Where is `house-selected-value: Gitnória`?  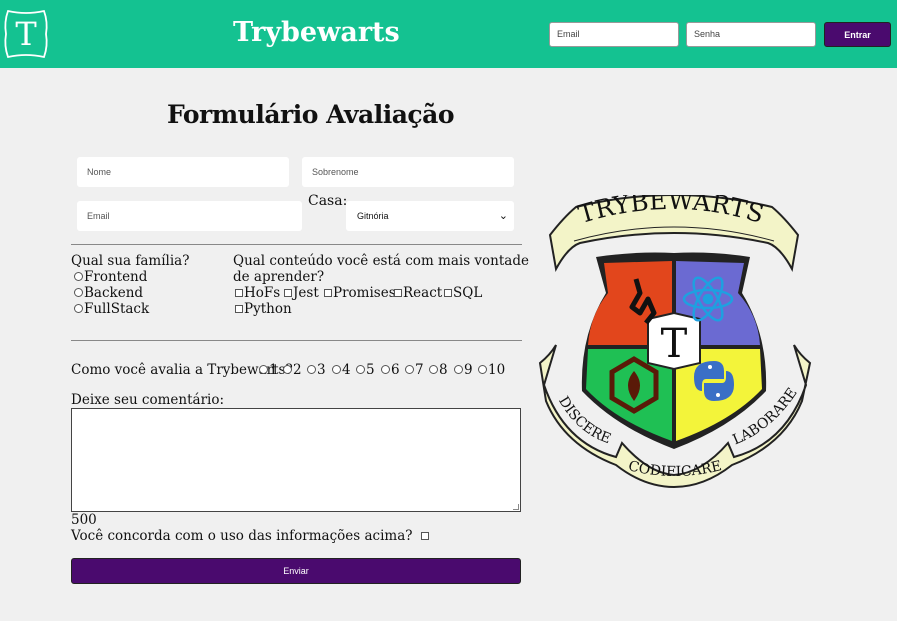
house-selected-value: Gitnória is located at coordinates (373, 216).